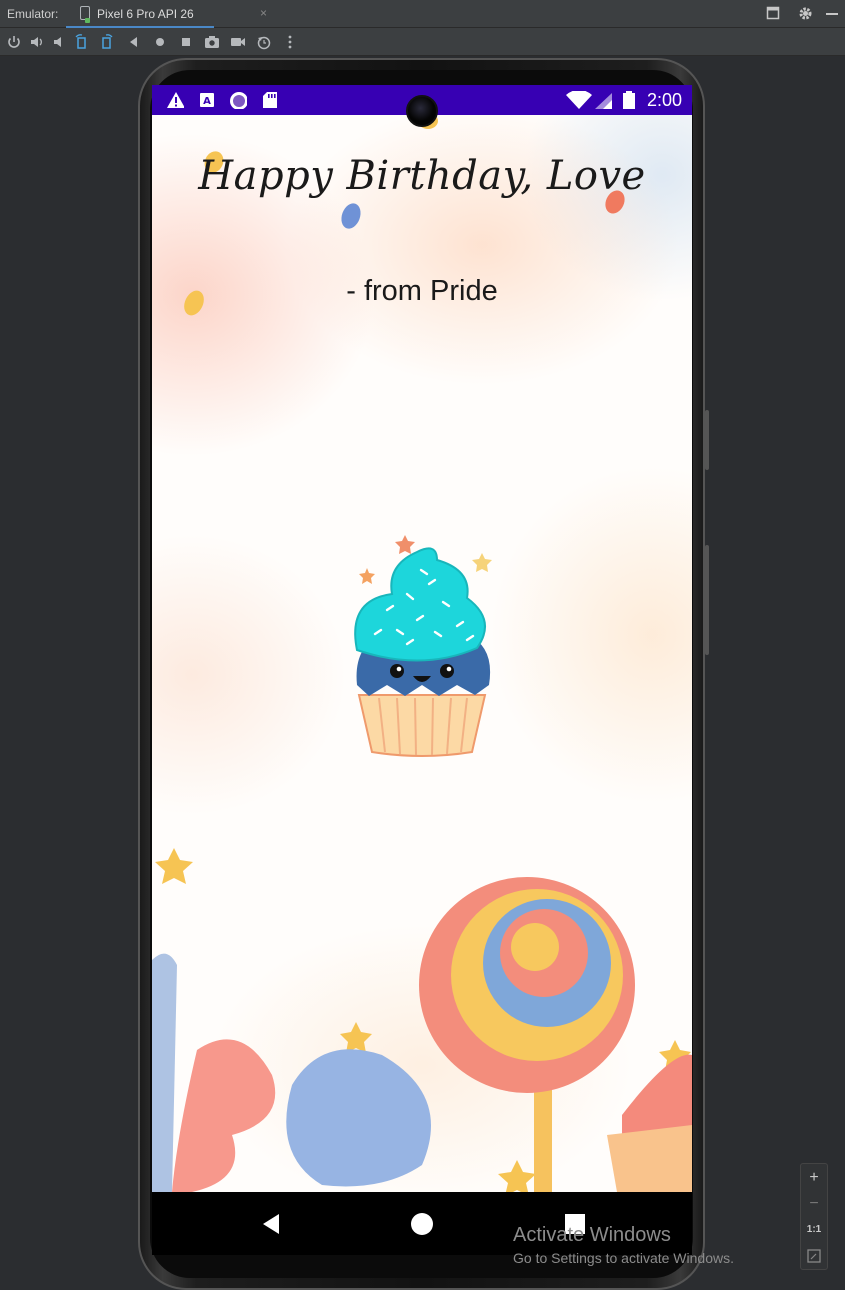  I want to click on camera-icon, so click(212, 42).